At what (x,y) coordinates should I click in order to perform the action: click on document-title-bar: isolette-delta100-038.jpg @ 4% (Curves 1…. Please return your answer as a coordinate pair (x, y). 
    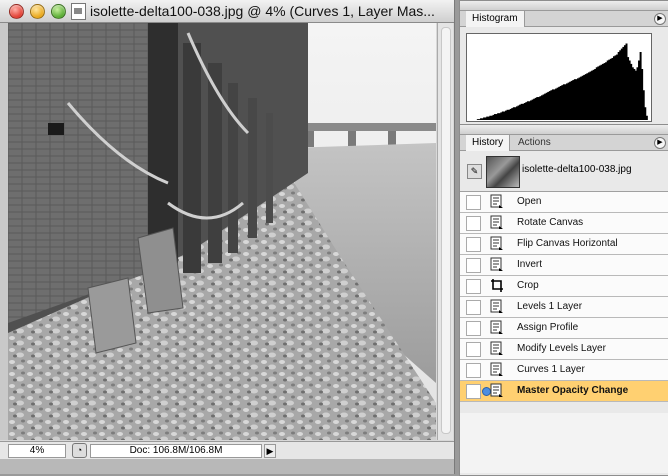
    Looking at the image, I should click on (227, 11).